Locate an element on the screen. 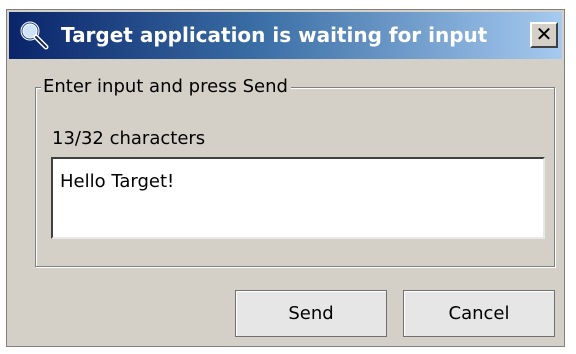 The height and width of the screenshot is (354, 576). close-button: ✕ is located at coordinates (544, 35).